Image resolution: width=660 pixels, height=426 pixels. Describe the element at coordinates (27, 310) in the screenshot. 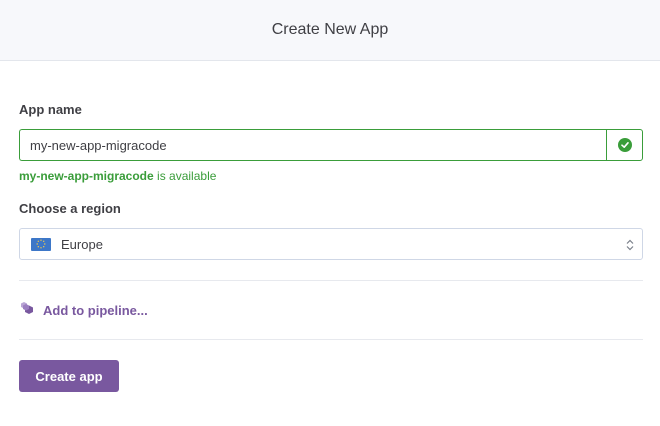

I see `pipeline-icon` at that location.